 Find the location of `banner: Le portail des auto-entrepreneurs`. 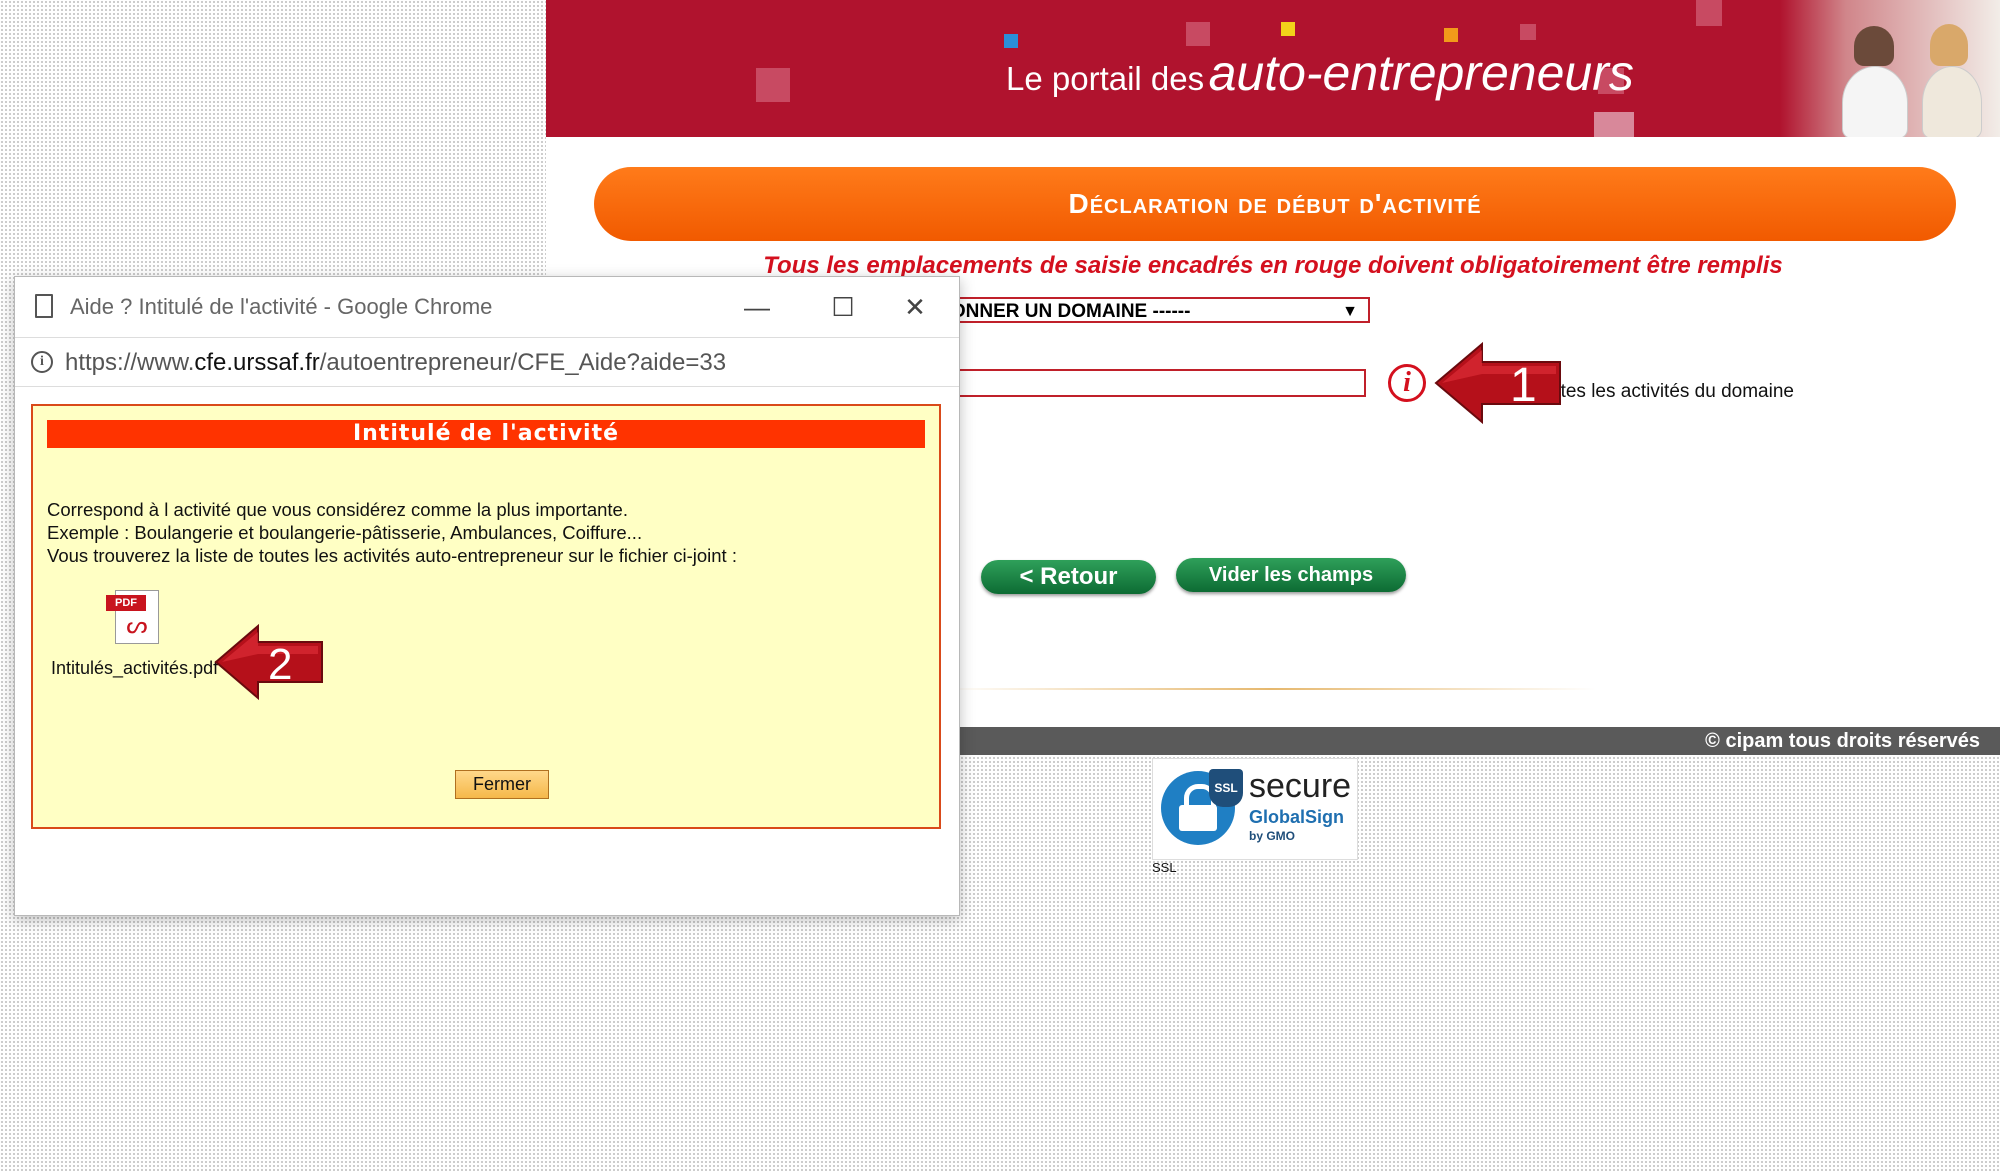

banner: Le portail des auto-entrepreneurs is located at coordinates (1273, 68).